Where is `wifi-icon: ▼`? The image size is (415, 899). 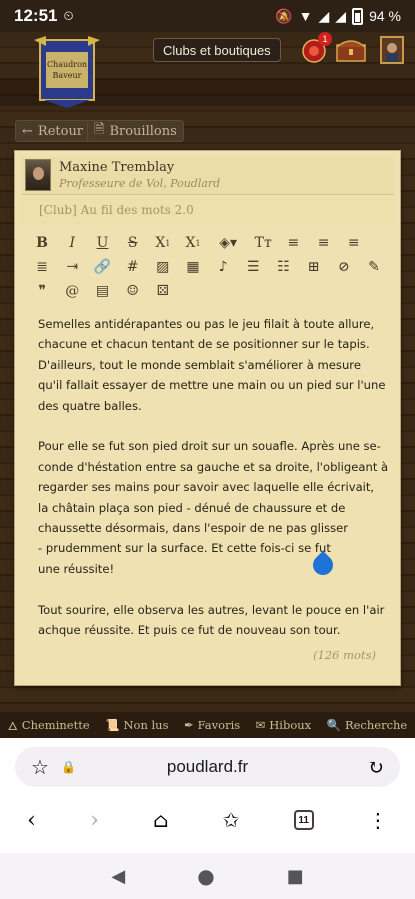
wifi-icon: ▼ is located at coordinates (305, 16).